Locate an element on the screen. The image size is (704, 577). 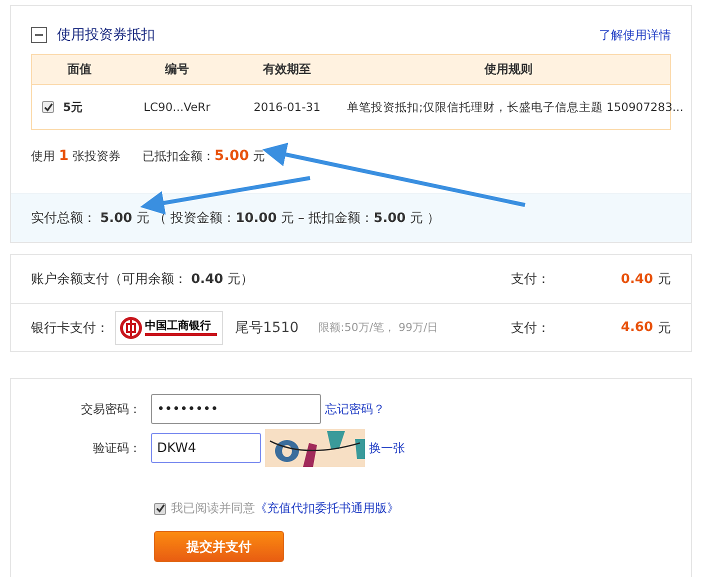
bank-name: 中国工商银行 is located at coordinates (178, 325).